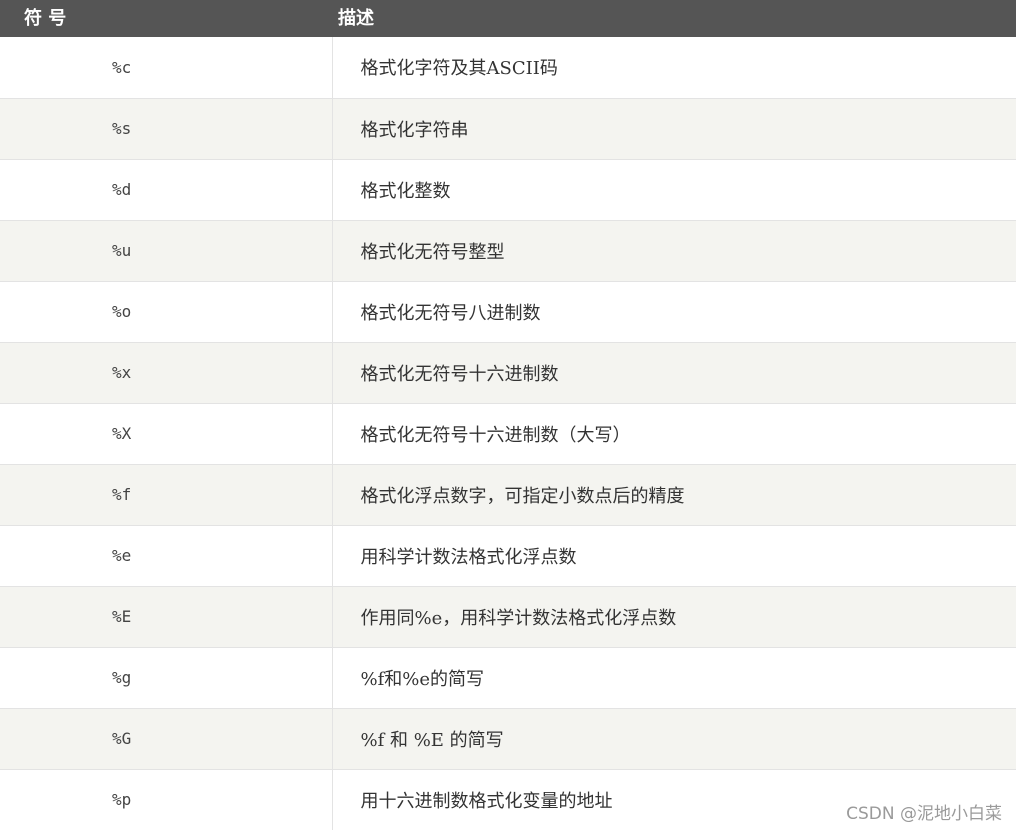 The image size is (1016, 830). What do you see at coordinates (674, 373) in the screenshot?
I see `description-cell: 格式化无符号十六进制数` at bounding box center [674, 373].